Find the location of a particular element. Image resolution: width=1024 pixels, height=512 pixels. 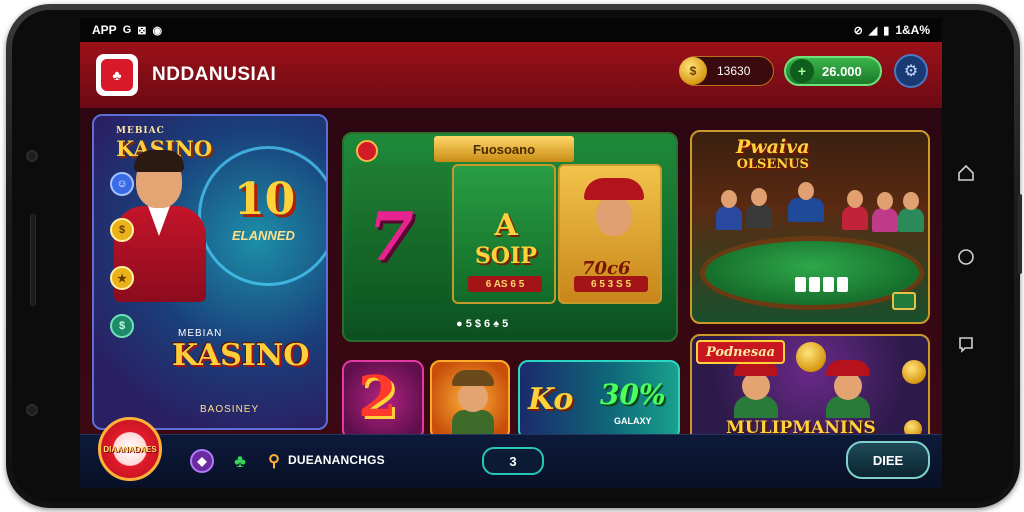

volume-button is located at coordinates (1020, 234).